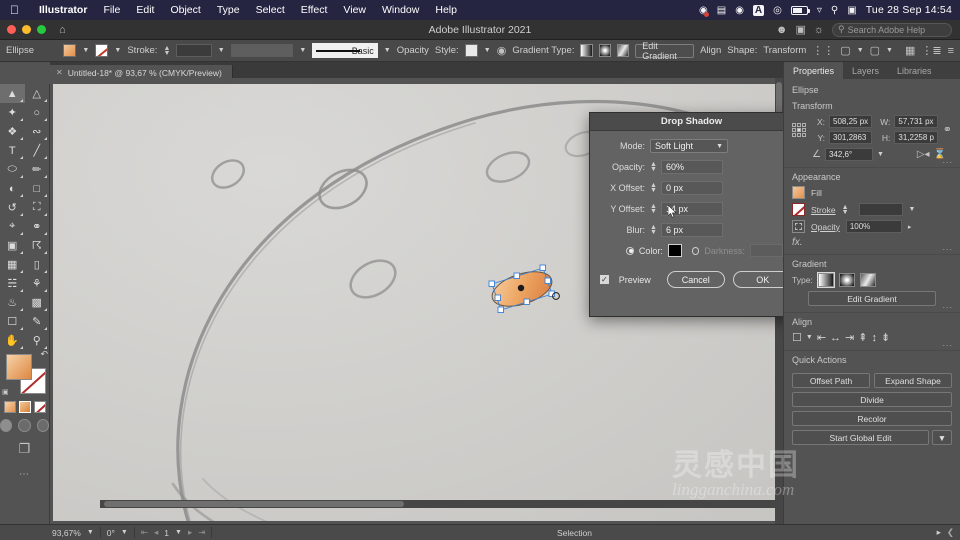 This screenshot has width=960, height=540. What do you see at coordinates (12, 321) in the screenshot?
I see `artboard-tool: ☐` at bounding box center [12, 321].